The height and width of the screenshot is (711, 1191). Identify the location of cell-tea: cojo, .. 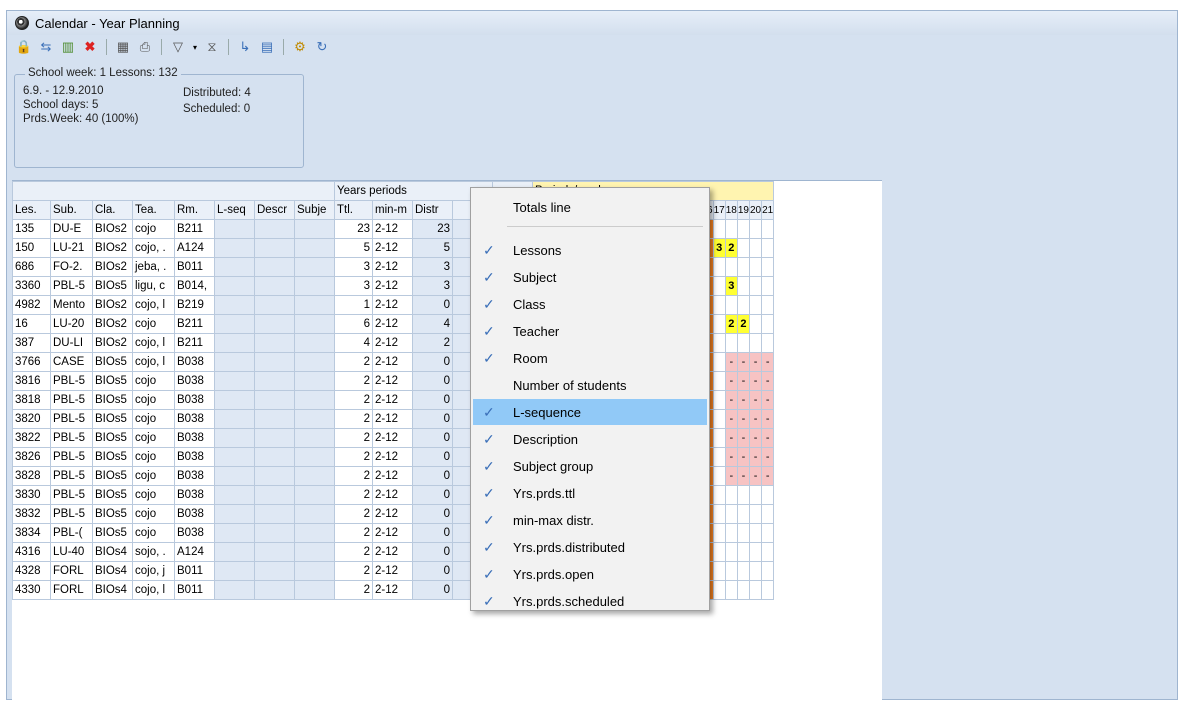
(153, 248).